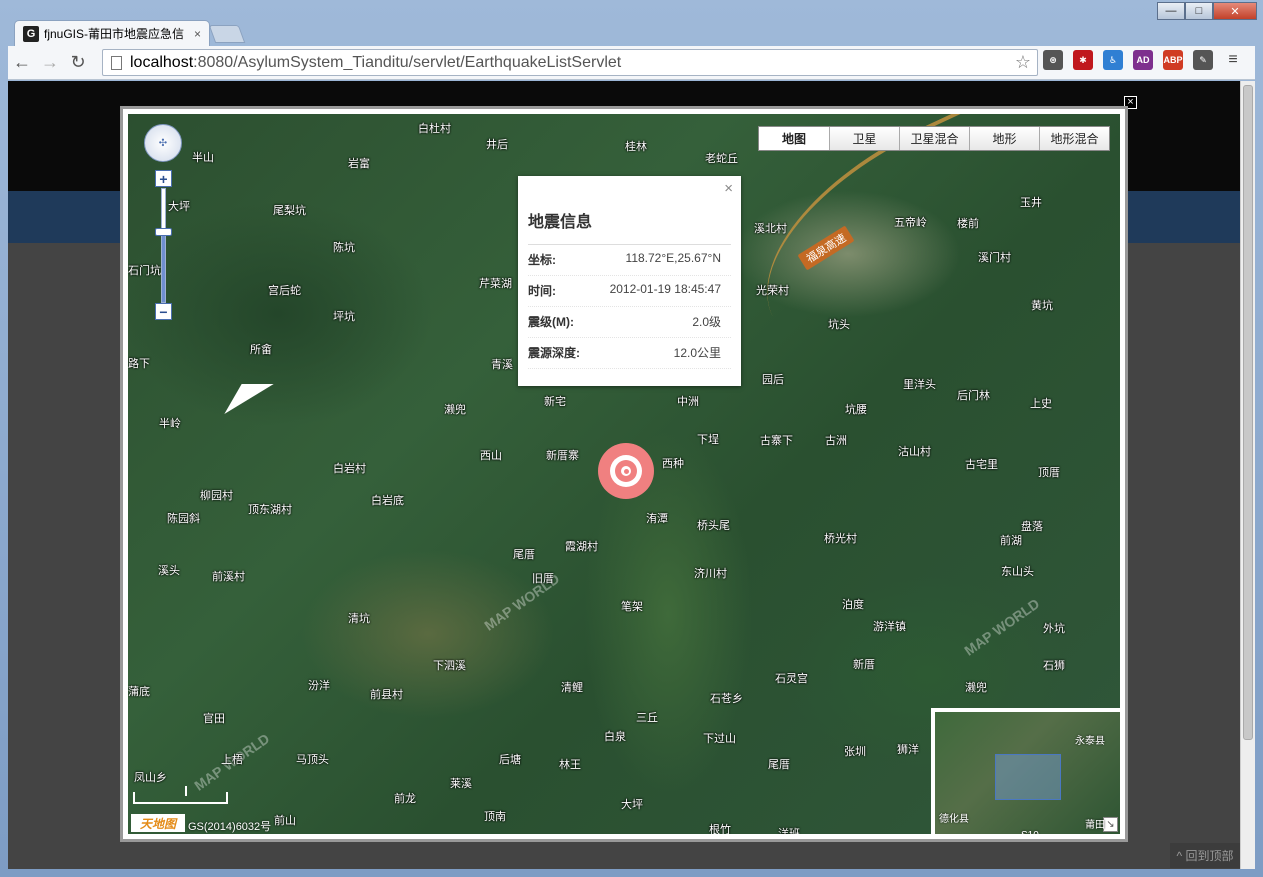 The image size is (1263, 877). I want to click on row-label: 时间:, so click(542, 291).